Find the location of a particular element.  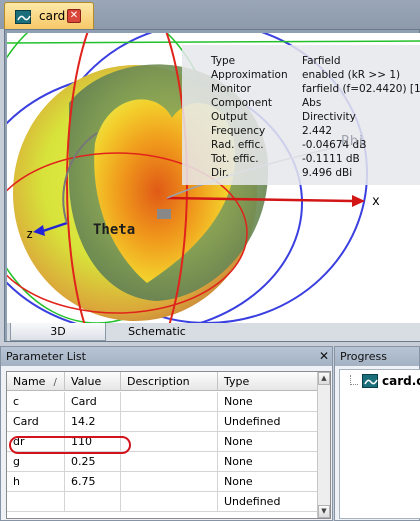

cell-value: 0.25 is located at coordinates (93, 462).